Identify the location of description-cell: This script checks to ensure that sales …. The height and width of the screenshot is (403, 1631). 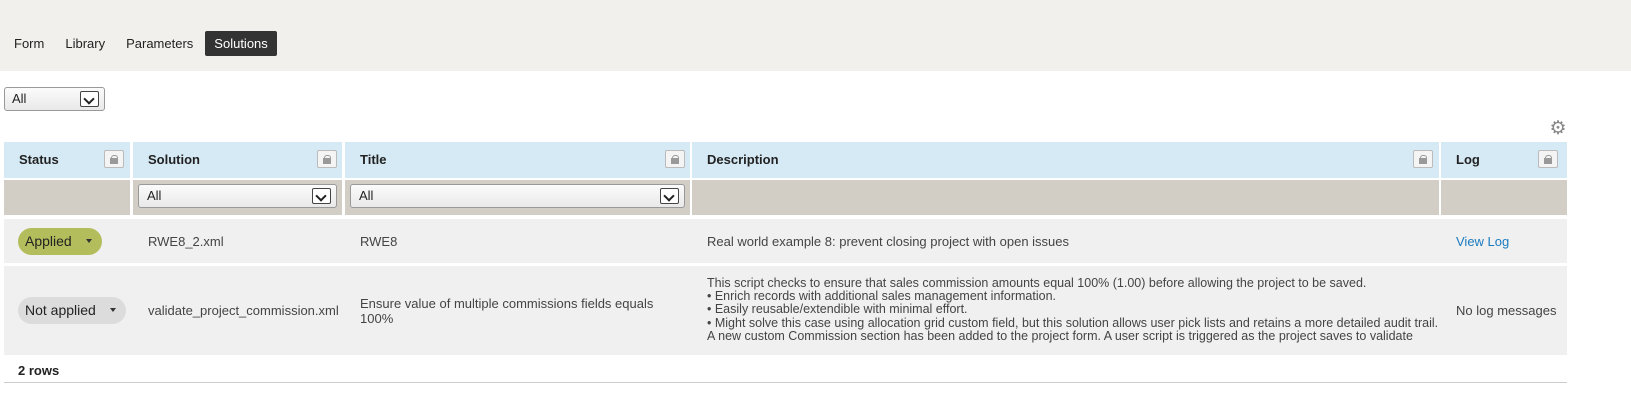
(1065, 310).